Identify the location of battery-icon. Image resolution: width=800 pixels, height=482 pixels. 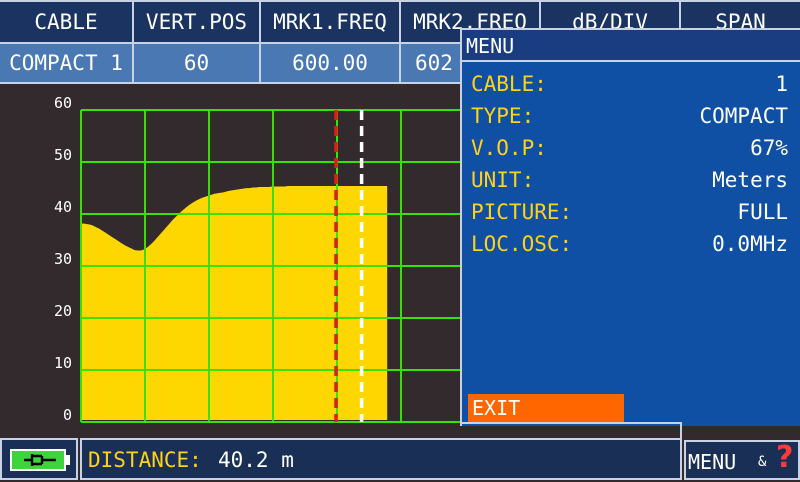
(40, 460).